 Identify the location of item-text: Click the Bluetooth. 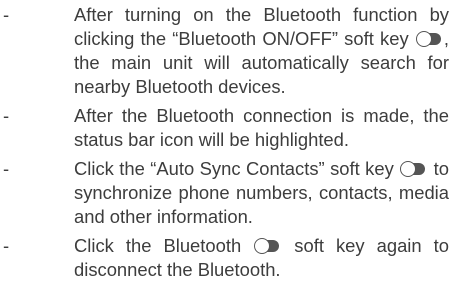
(158, 245).